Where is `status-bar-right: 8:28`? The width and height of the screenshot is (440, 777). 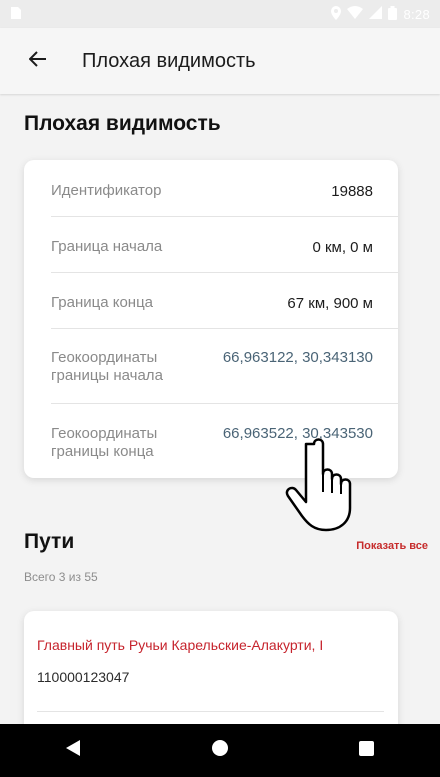 status-bar-right: 8:28 is located at coordinates (380, 14).